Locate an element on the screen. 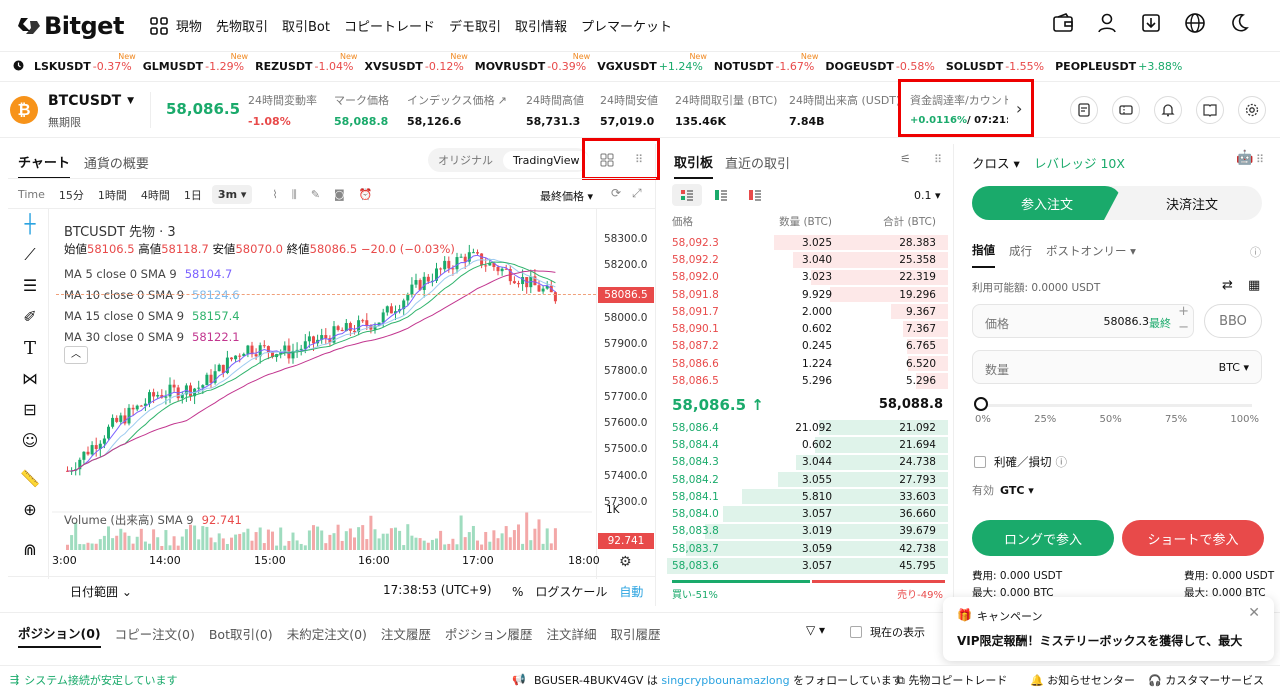  long-button: ロングで参入 is located at coordinates (1043, 538).